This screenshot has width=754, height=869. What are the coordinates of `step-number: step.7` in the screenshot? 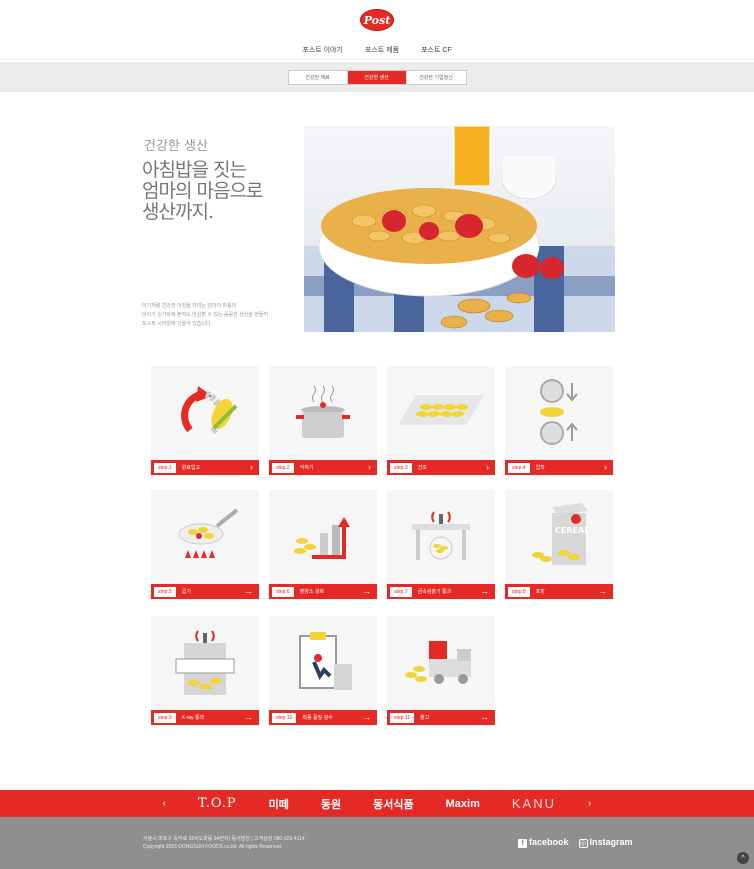 It's located at (401, 591).